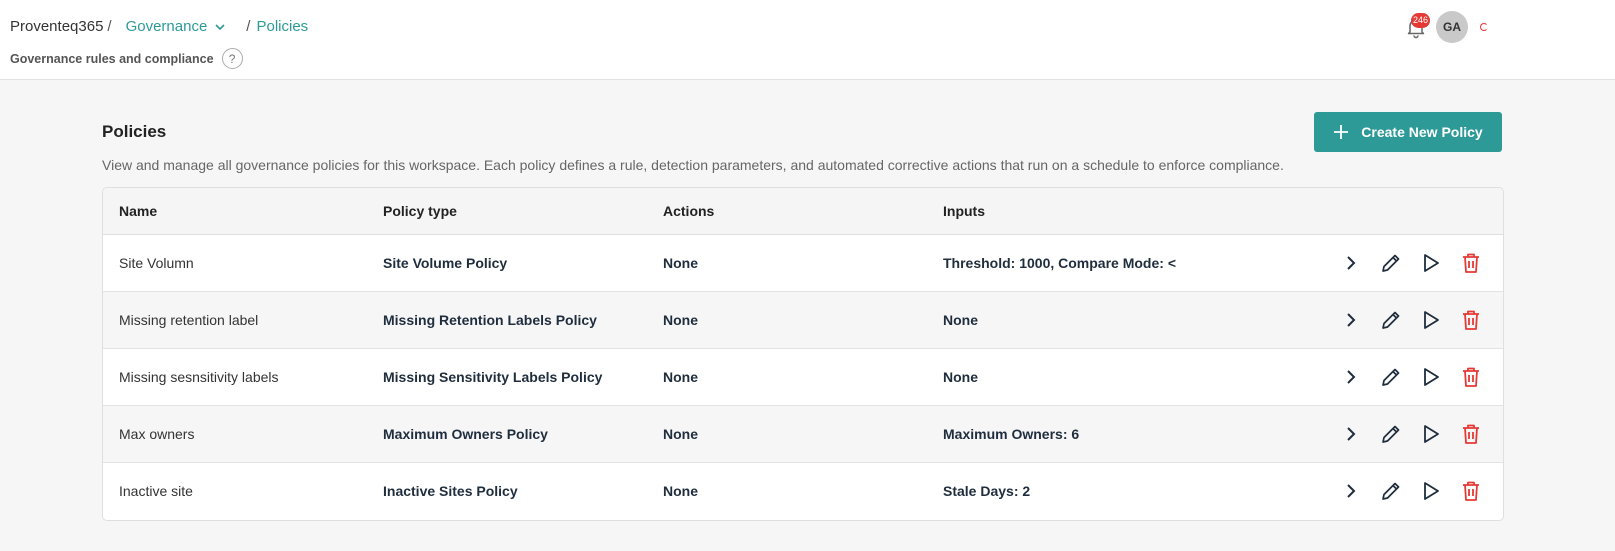 This screenshot has height=551, width=1615. I want to click on breadcrumb: Proventeq365 / Governance / Policies, so click(159, 26).